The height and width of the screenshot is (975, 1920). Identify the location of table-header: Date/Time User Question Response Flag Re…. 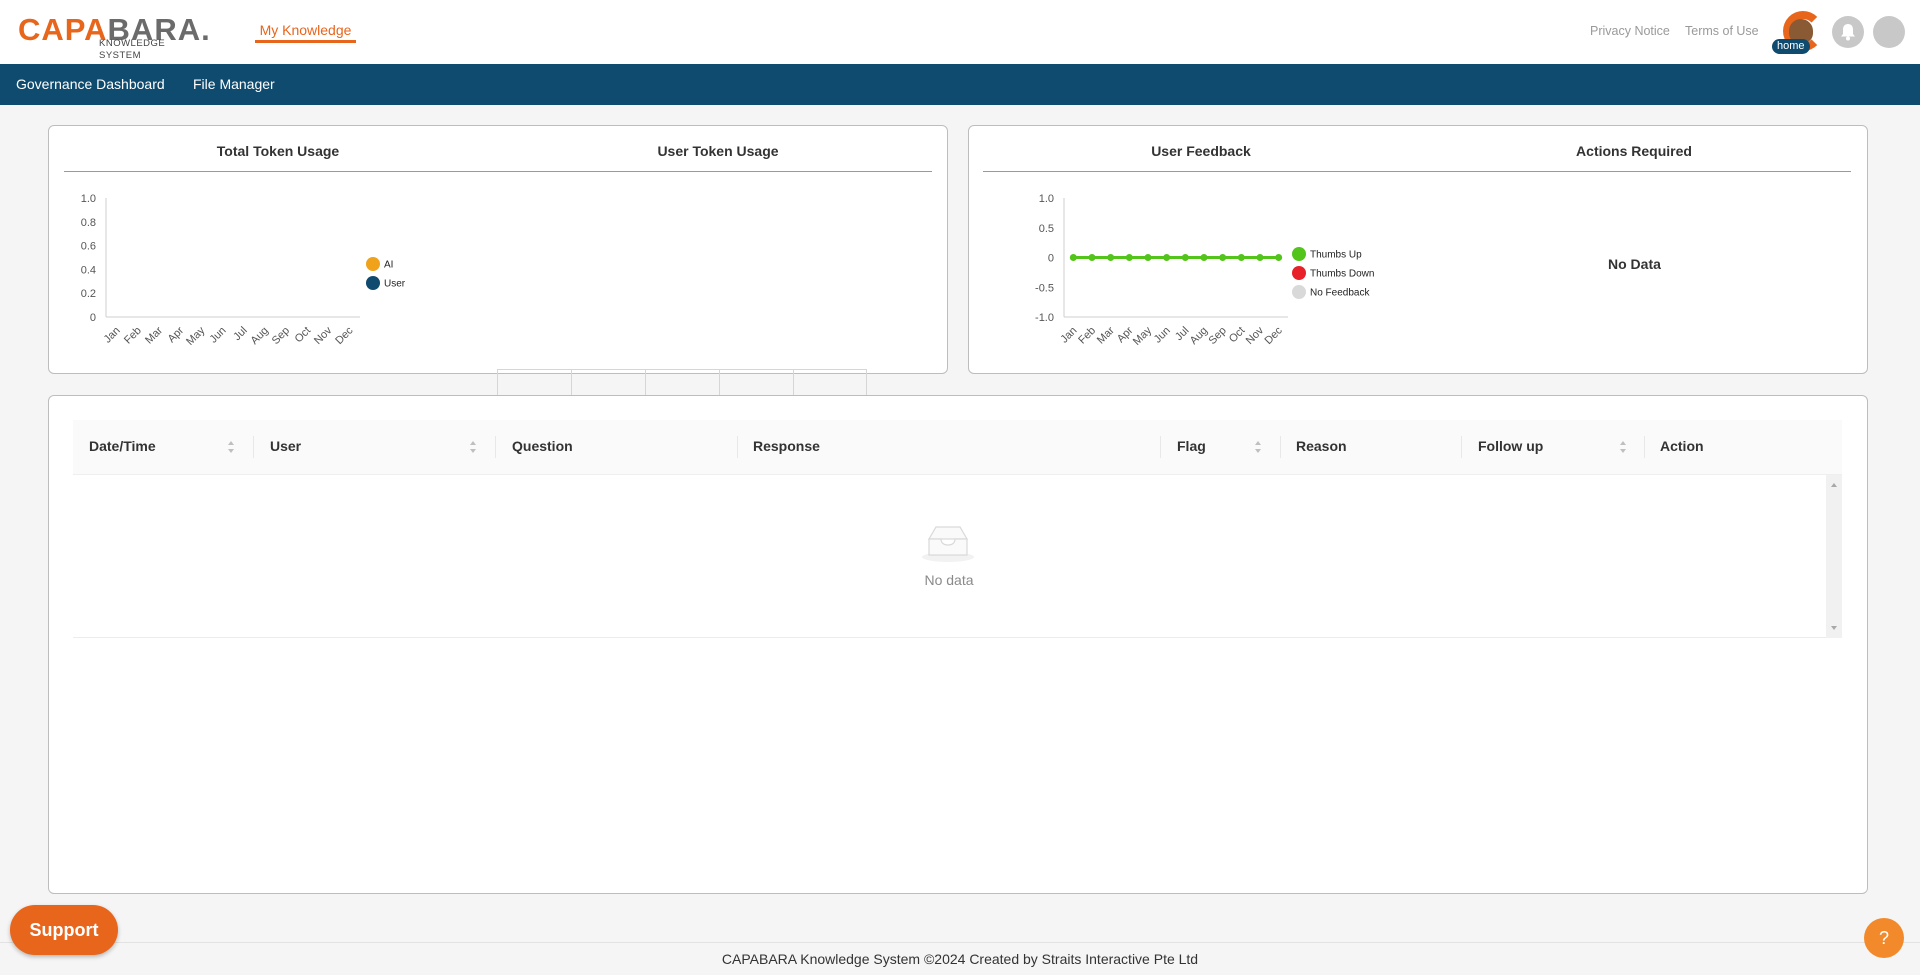
(957, 447).